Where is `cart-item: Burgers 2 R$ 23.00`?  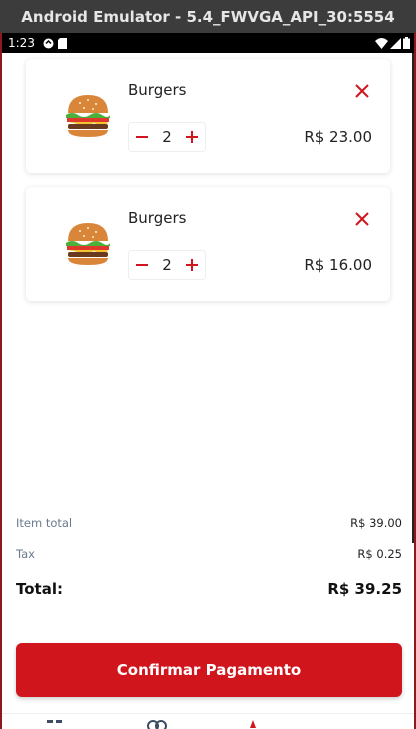 cart-item: Burgers 2 R$ 23.00 is located at coordinates (208, 116).